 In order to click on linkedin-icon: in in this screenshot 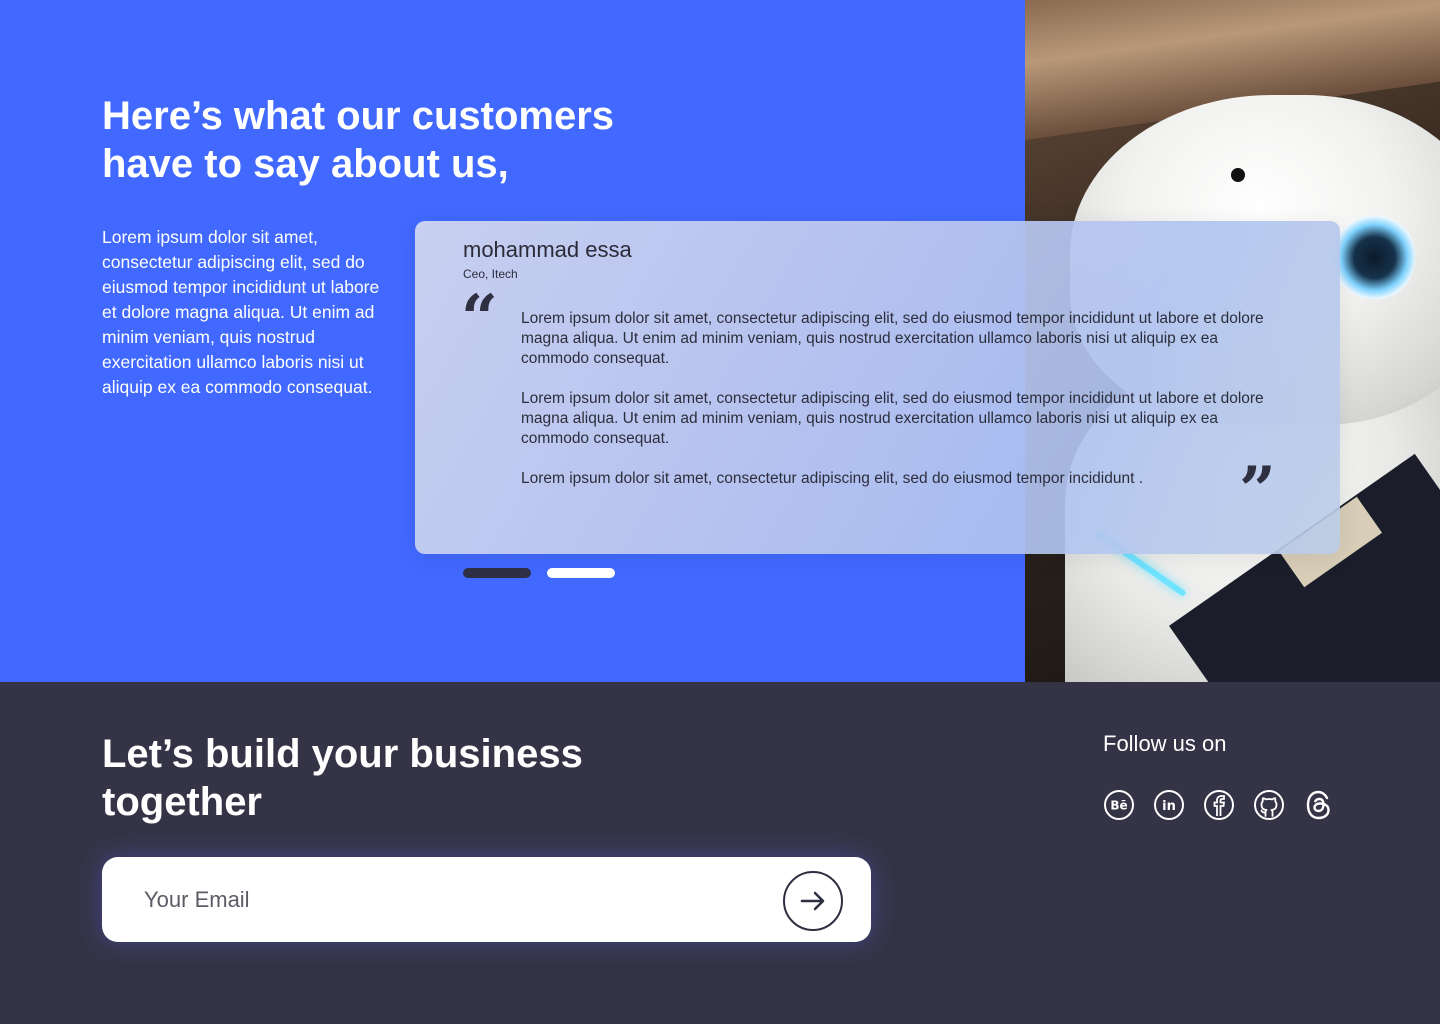, I will do `click(1169, 805)`.